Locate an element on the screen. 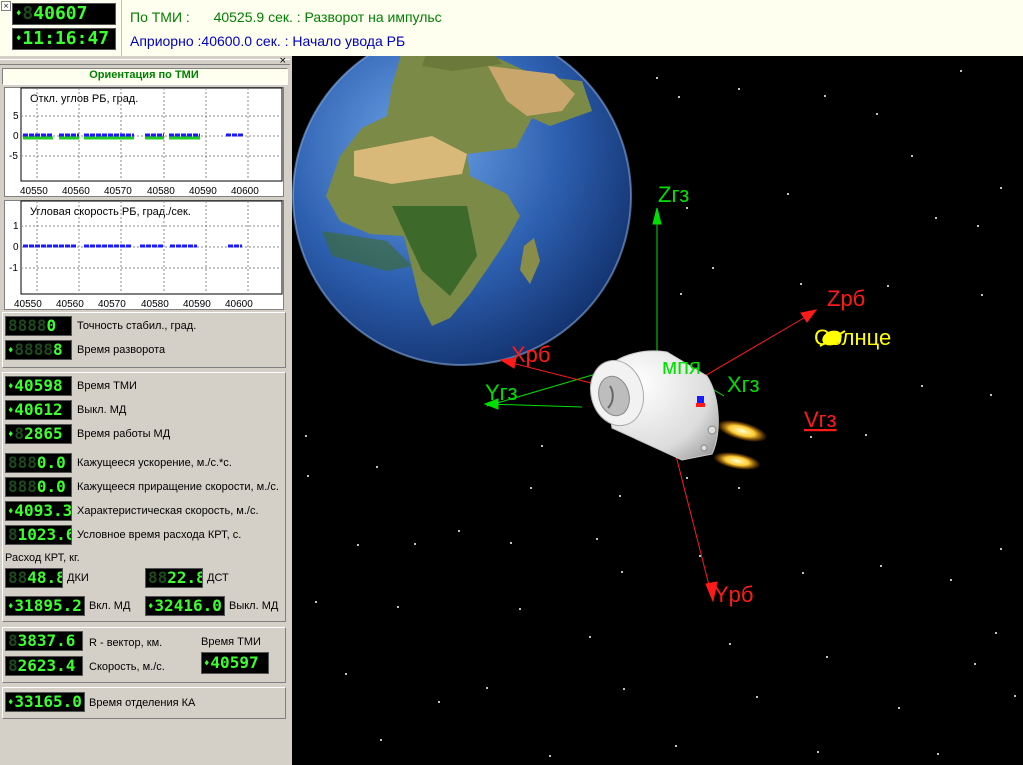 The height and width of the screenshot is (765, 1023). g3-v-display: 82623.4 is located at coordinates (44, 666).